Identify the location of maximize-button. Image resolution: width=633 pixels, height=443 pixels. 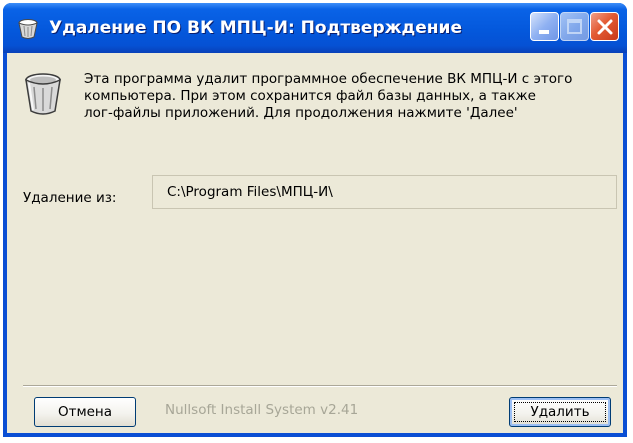
(574, 26).